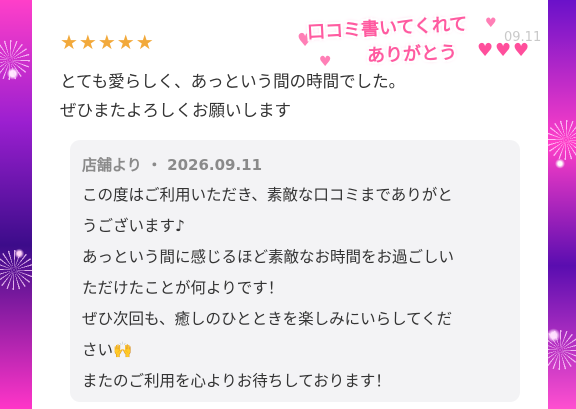 The height and width of the screenshot is (409, 576). I want to click on reply-line: この度はご利用いただき、素敵な口コミまでありがと, so click(267, 195).